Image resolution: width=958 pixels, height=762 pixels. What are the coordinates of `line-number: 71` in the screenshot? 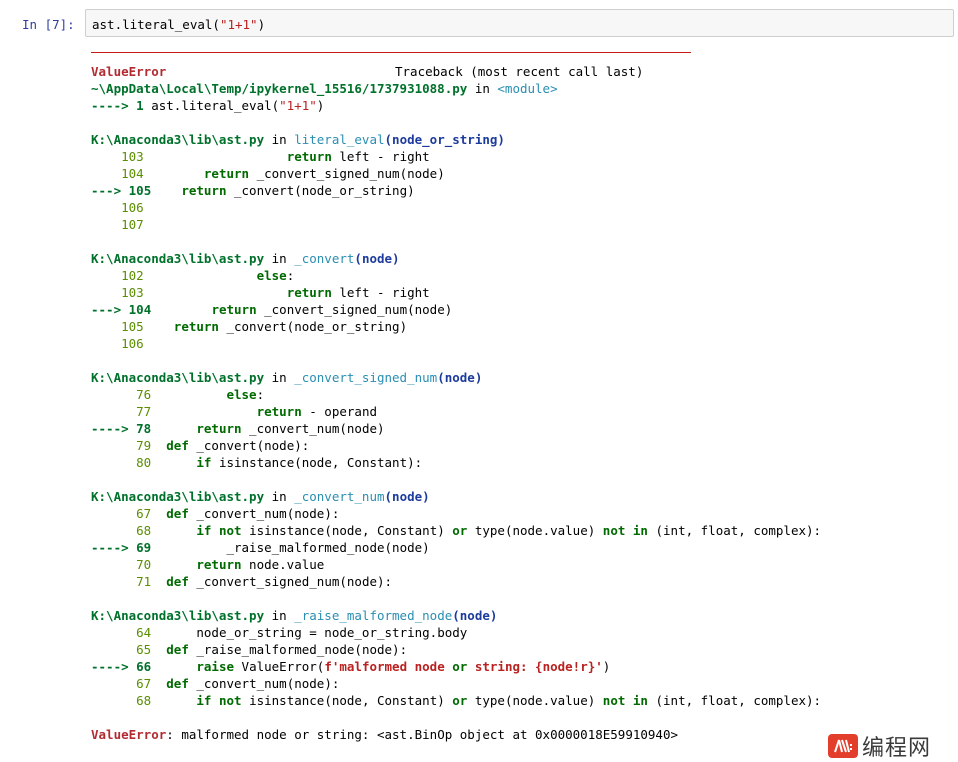 It's located at (144, 581).